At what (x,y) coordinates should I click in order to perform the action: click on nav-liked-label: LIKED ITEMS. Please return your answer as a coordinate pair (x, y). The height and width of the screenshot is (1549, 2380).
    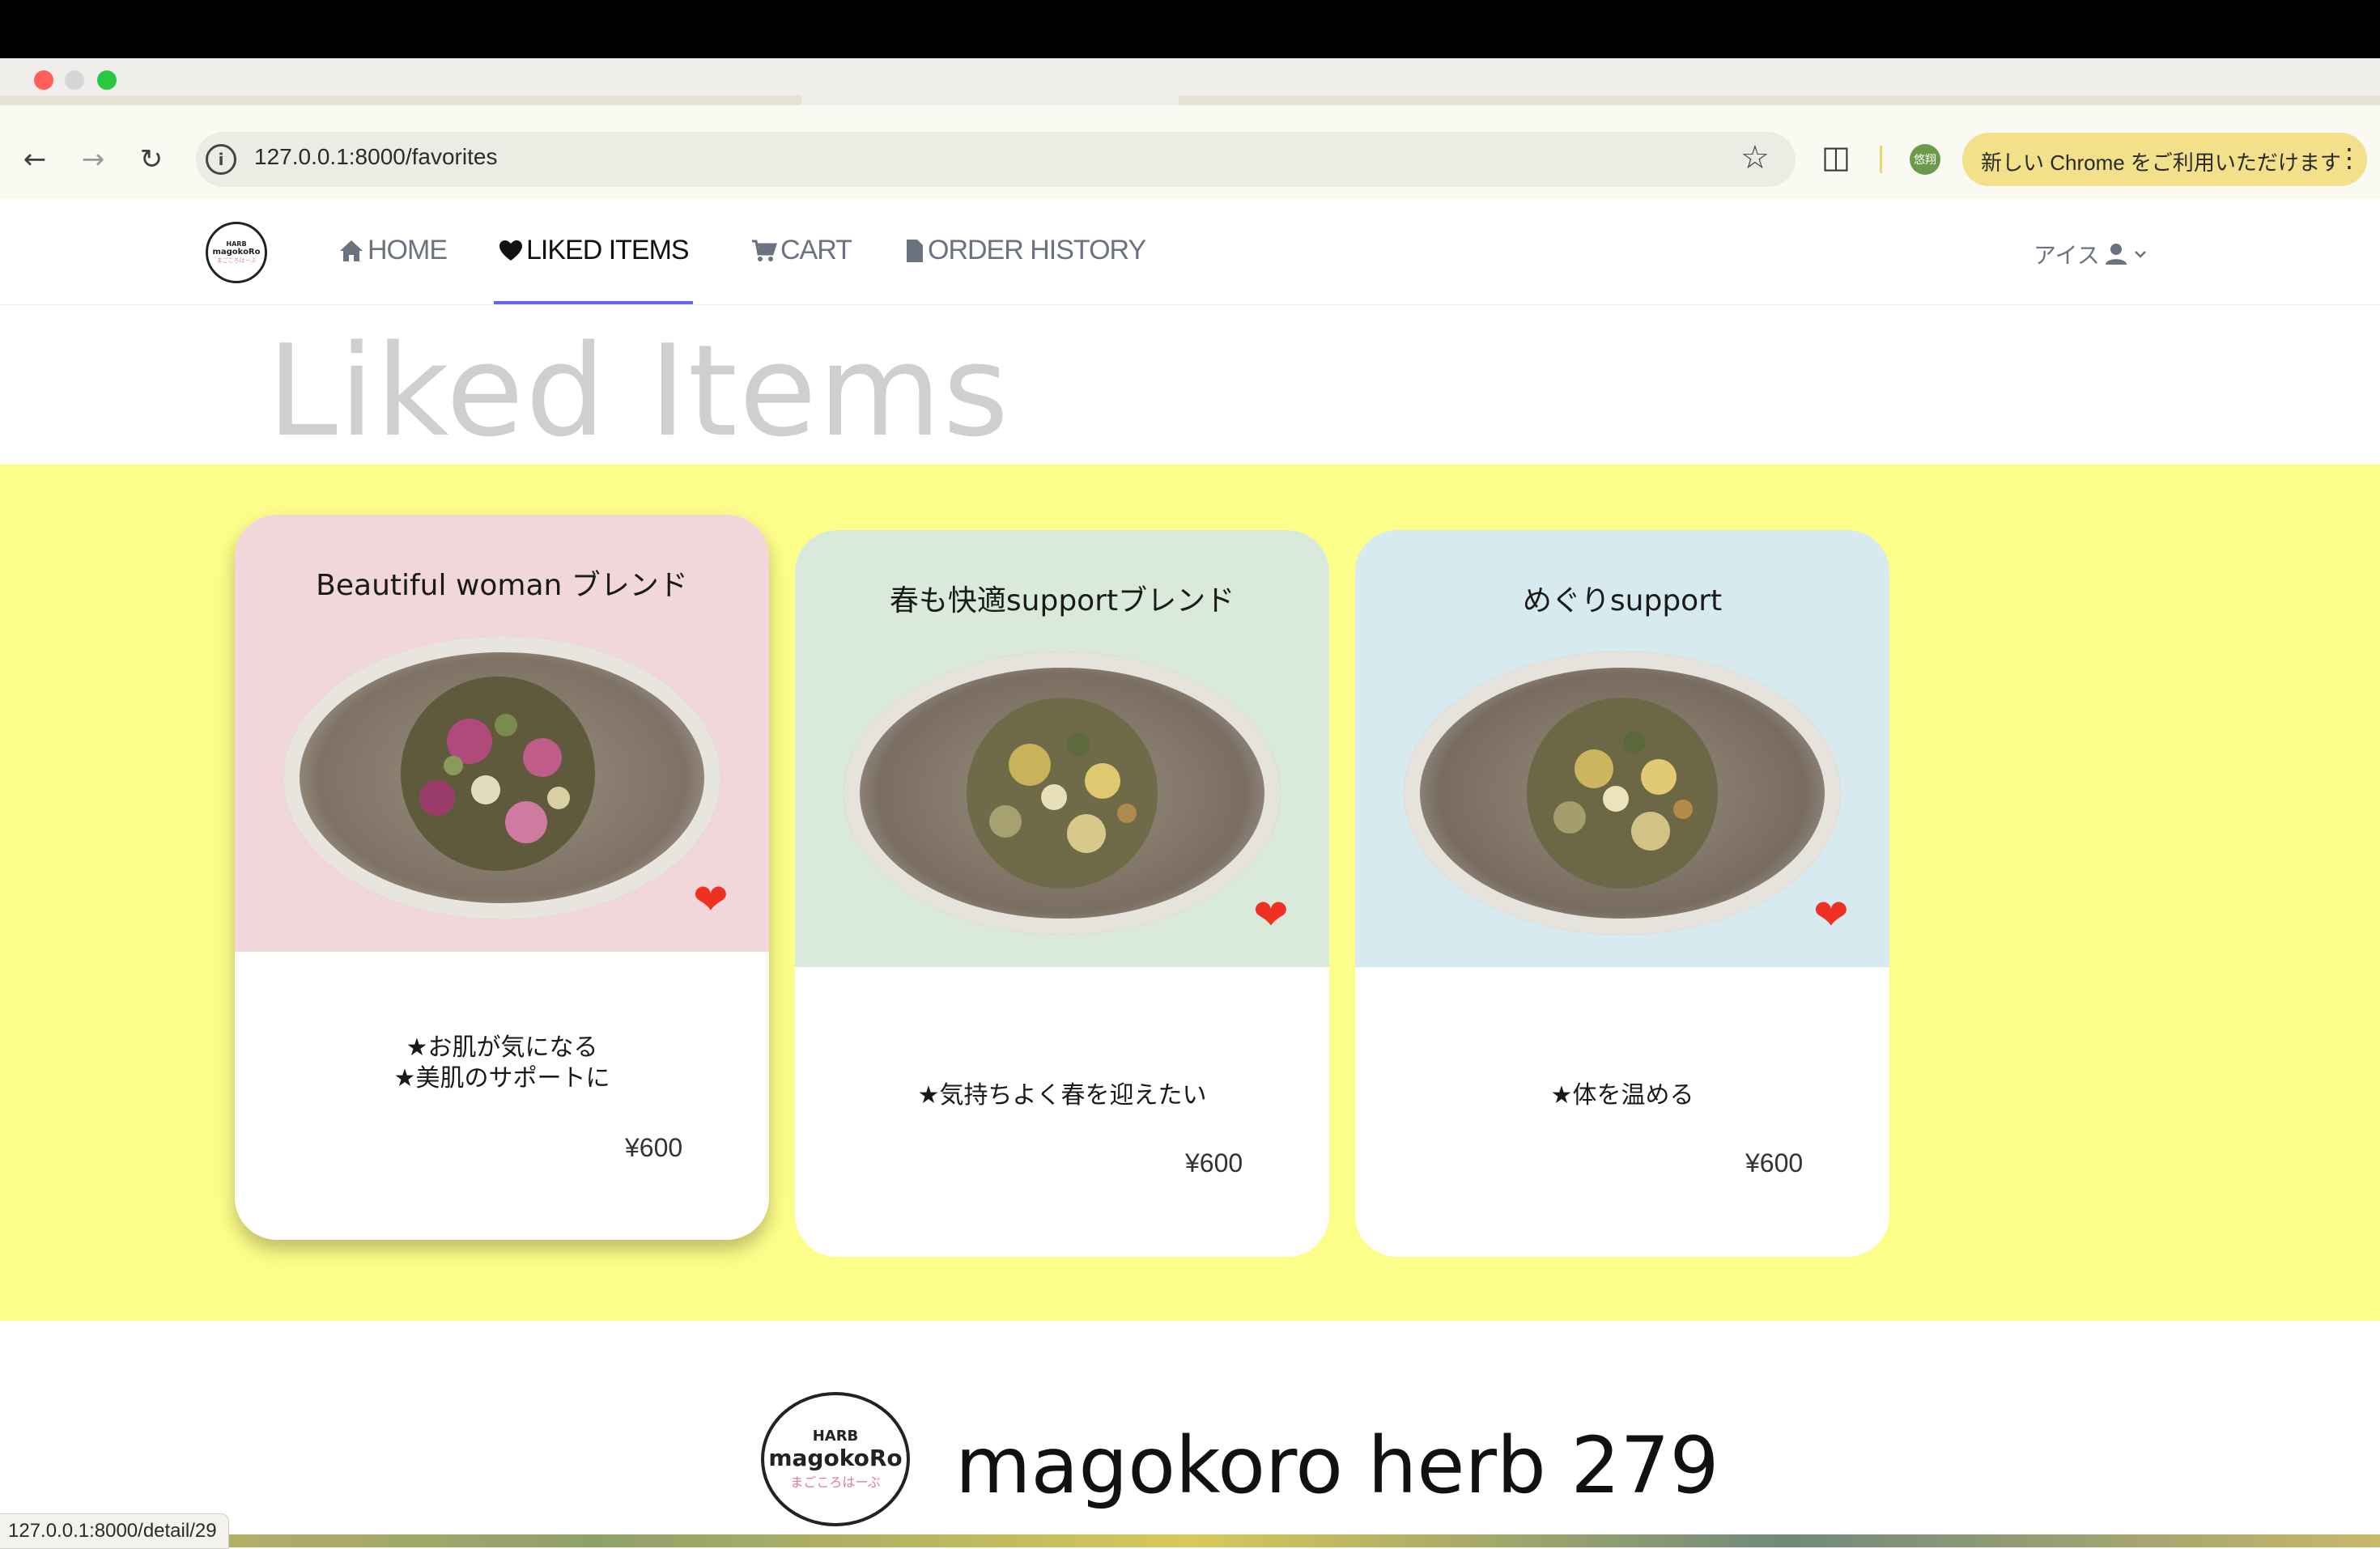
    Looking at the image, I should click on (608, 250).